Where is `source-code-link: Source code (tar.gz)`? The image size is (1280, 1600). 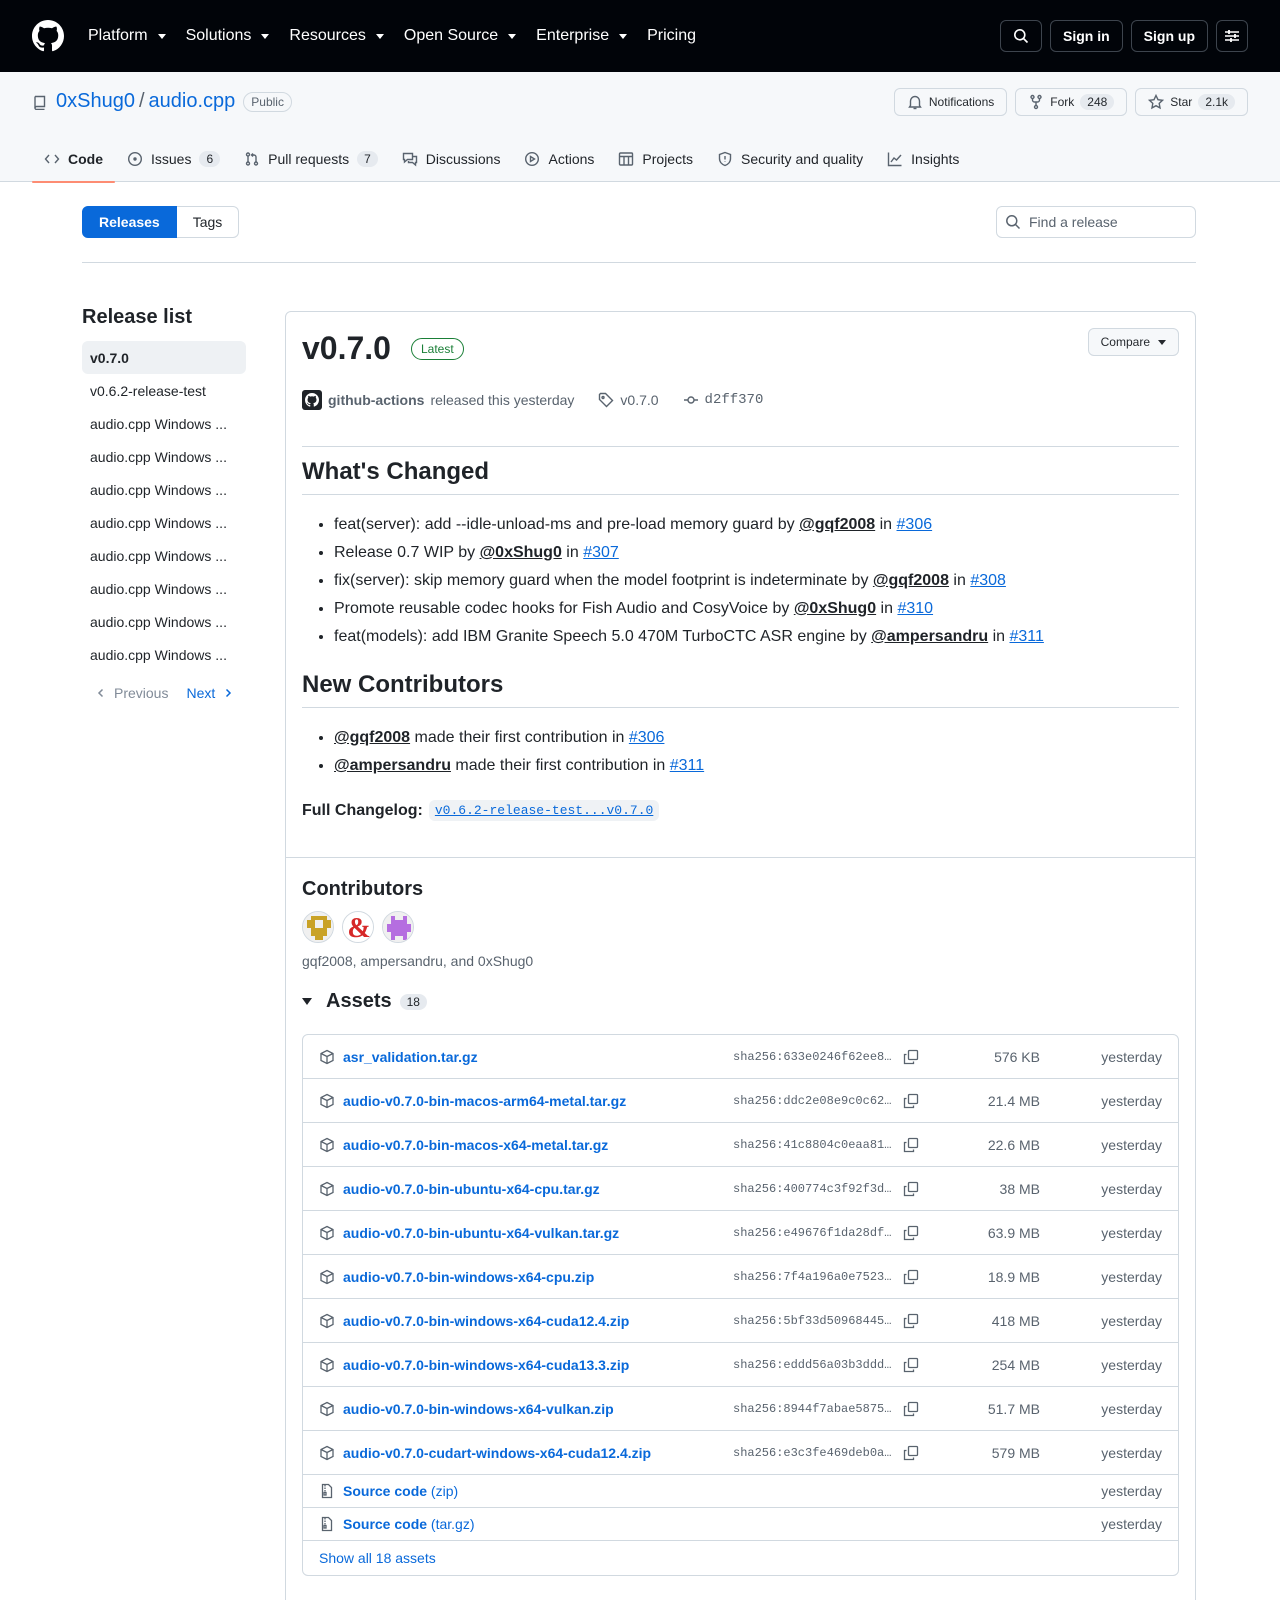 source-code-link: Source code (tar.gz) is located at coordinates (409, 1524).